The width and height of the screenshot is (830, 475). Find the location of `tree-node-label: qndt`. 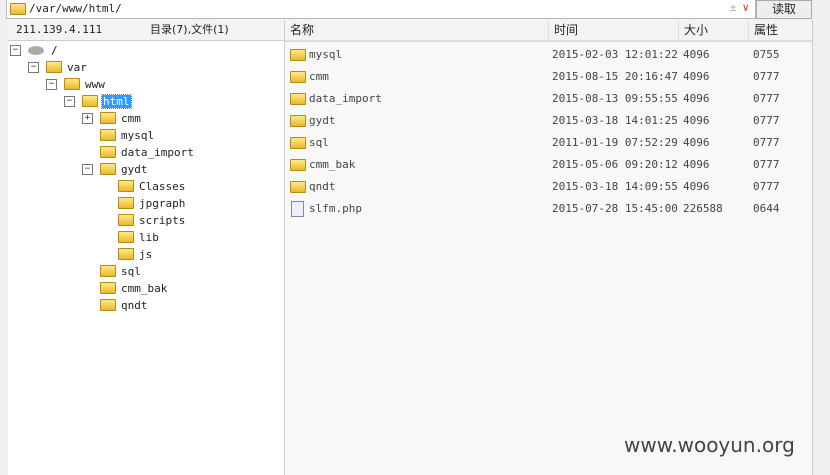

tree-node-label: qndt is located at coordinates (134, 305).